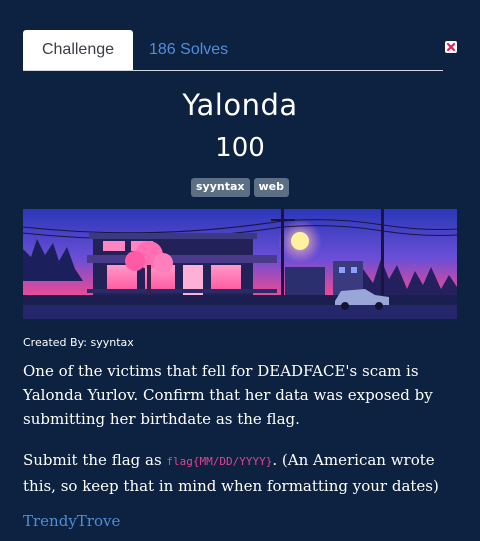 This screenshot has width=480, height=541. Describe the element at coordinates (220, 187) in the screenshot. I see `tag-badge: syyntax` at that location.